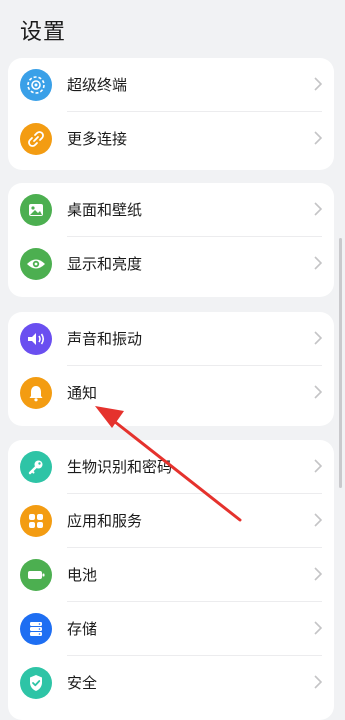 The image size is (345, 720). What do you see at coordinates (36, 629) in the screenshot?
I see `storage-icon` at bounding box center [36, 629].